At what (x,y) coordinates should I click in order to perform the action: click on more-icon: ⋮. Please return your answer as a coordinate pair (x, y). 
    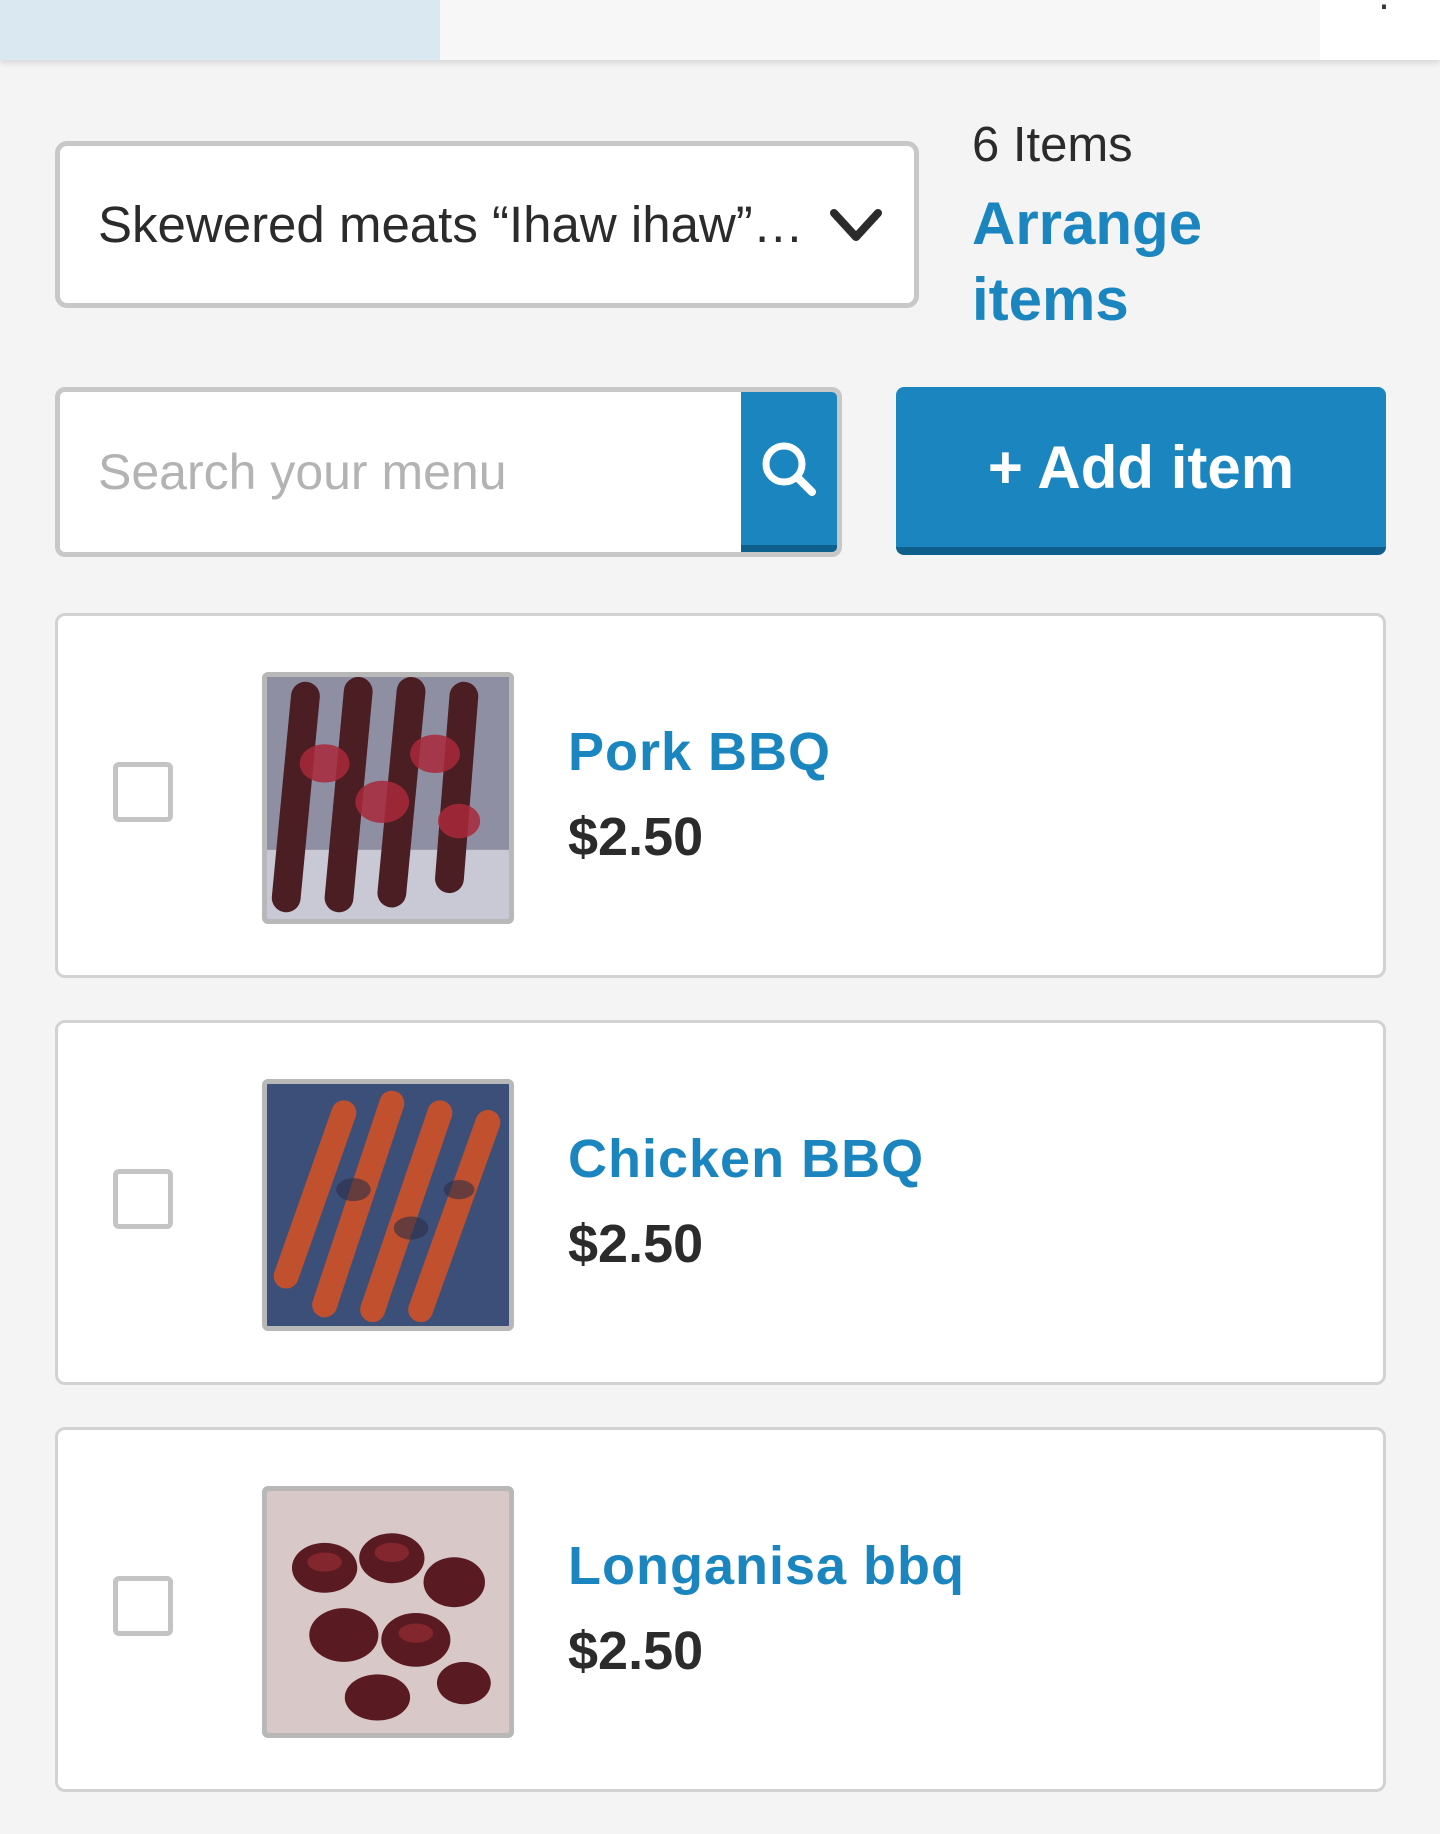
    Looking at the image, I should click on (1384, 6).